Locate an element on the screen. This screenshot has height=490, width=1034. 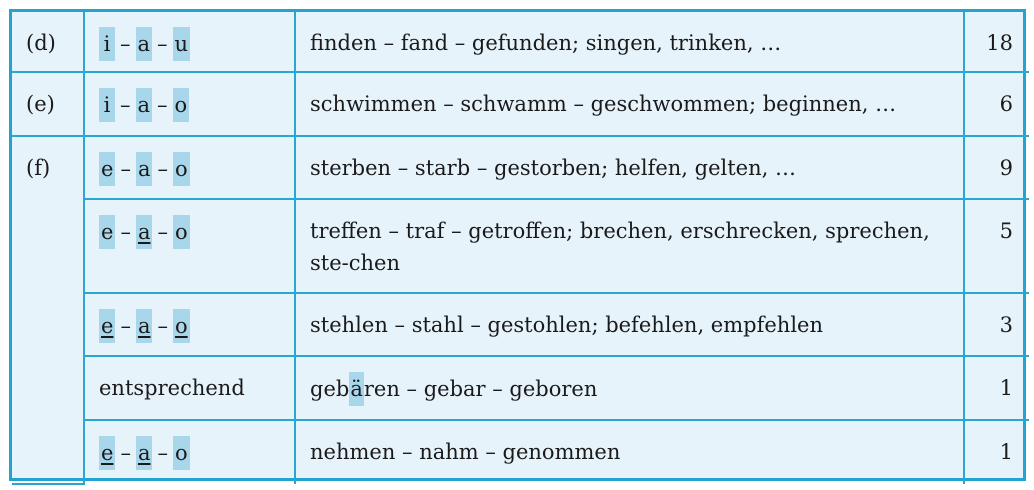
examples-part: ren – gebar – geboren is located at coordinates (480, 389).